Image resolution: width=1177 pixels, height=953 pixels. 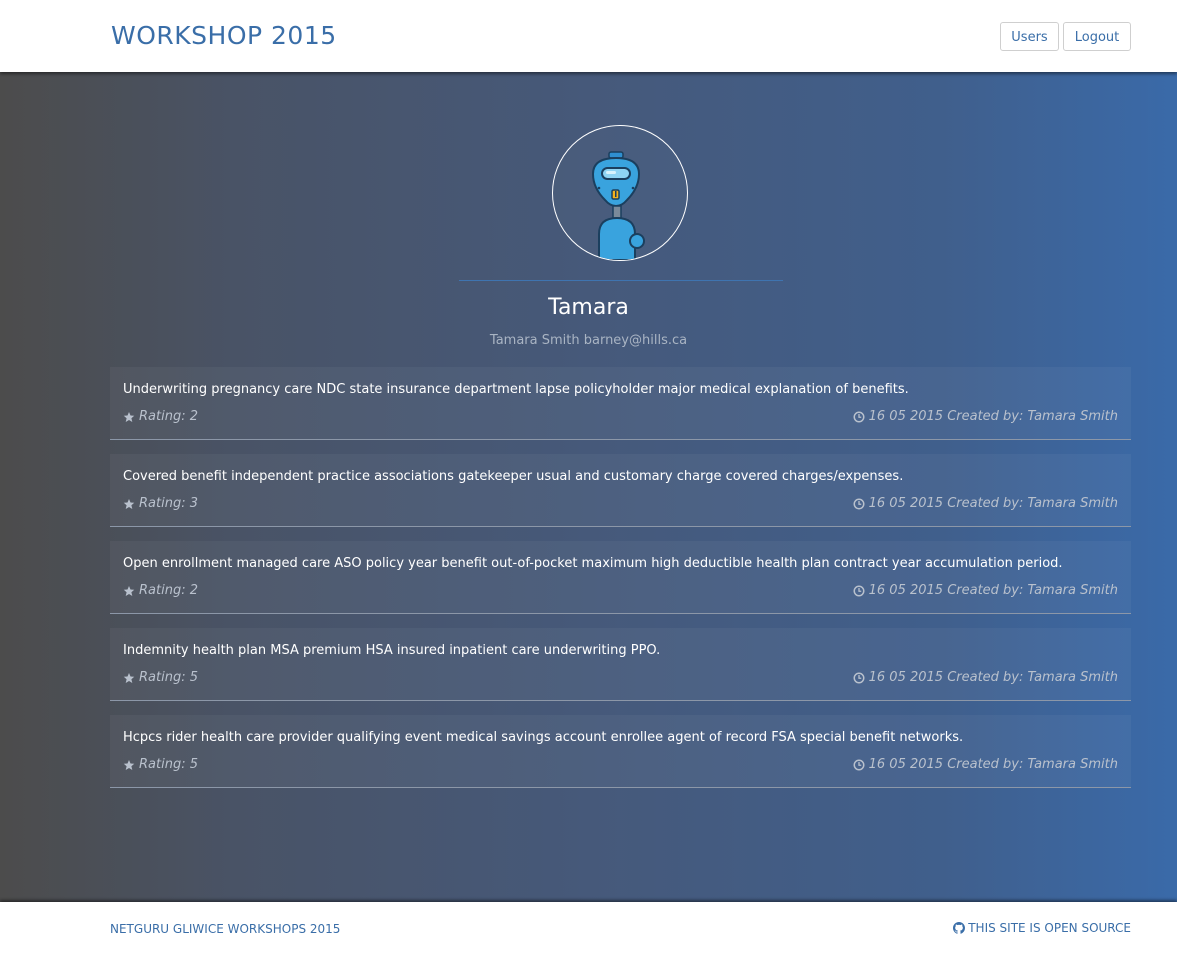 What do you see at coordinates (225, 929) in the screenshot?
I see `footer-credit: NETGURU GLIWICE WORKSHOPS 2015` at bounding box center [225, 929].